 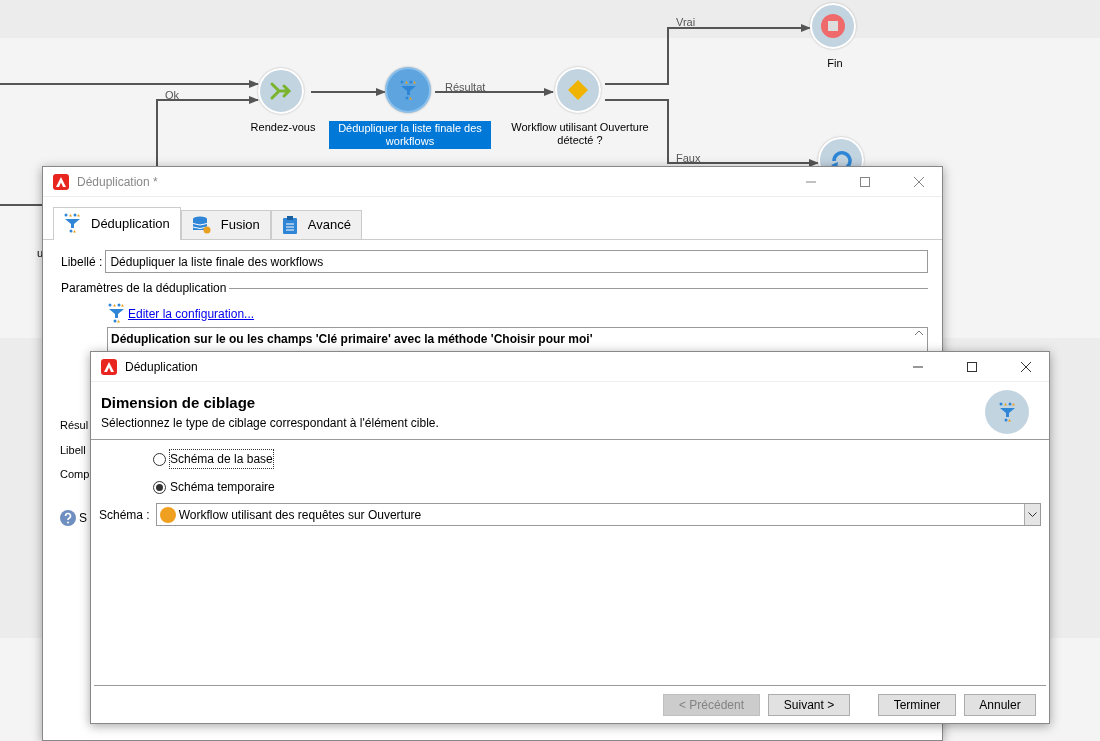 What do you see at coordinates (580, 134) in the screenshot?
I see `node-label: Workflow utilisant Ouverture détecté ?` at bounding box center [580, 134].